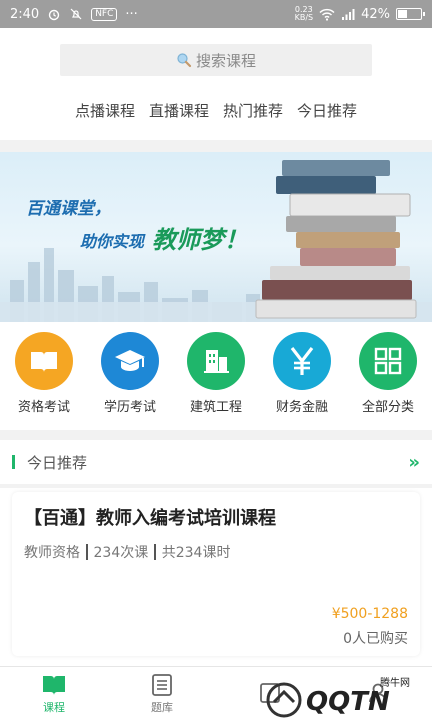 Image resolution: width=432 pixels, height=720 pixels. I want to click on category-qualification-exam: 资格考试, so click(44, 377).